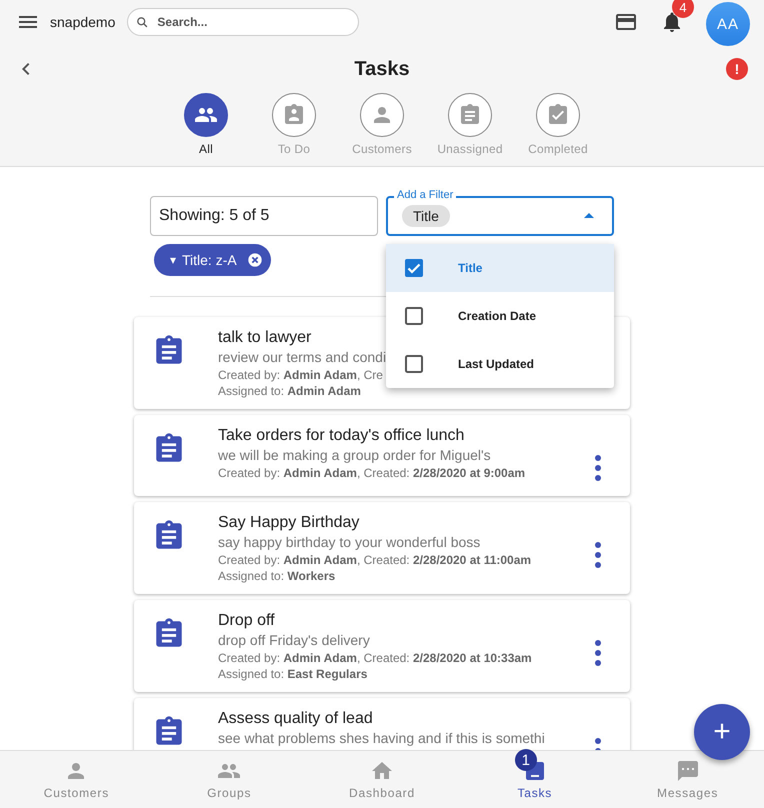 The width and height of the screenshot is (764, 808). Describe the element at coordinates (289, 391) in the screenshot. I see `task-meta: Assigned to: Admin Adam` at that location.